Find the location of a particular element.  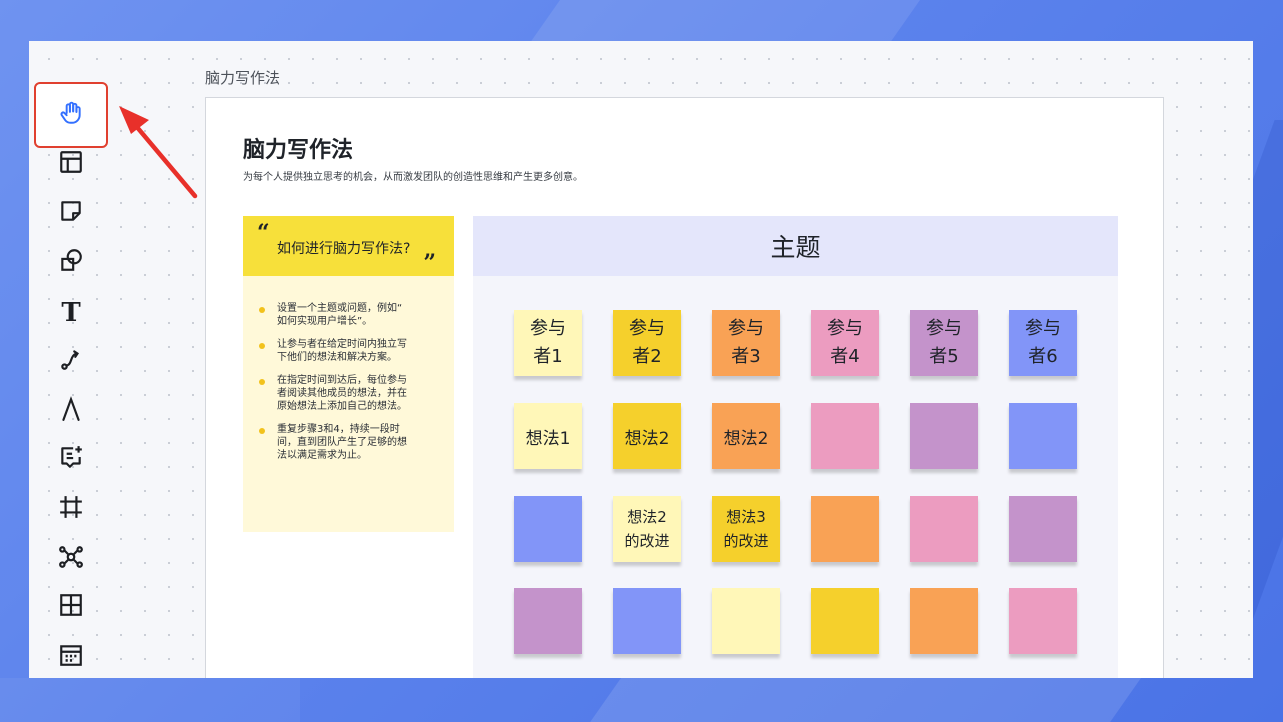

comment-tool-button is located at coordinates (71, 459).